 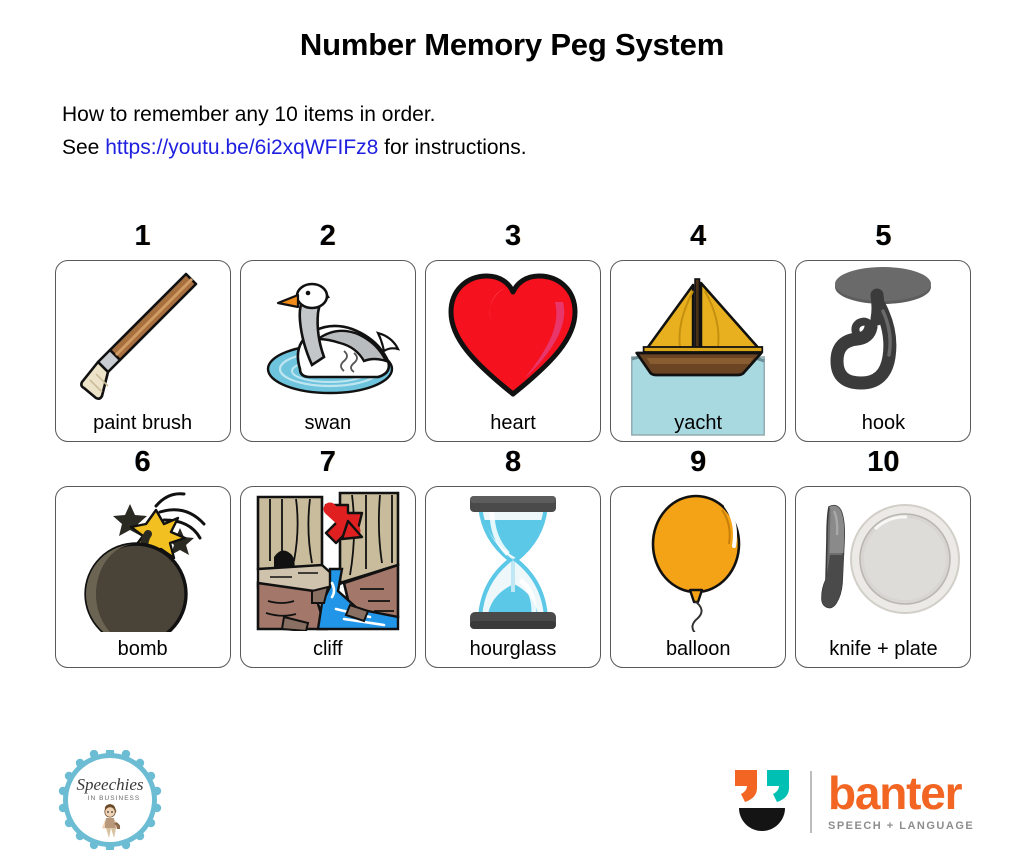 I want to click on peg-card-6: bomb, so click(x=142, y=577).